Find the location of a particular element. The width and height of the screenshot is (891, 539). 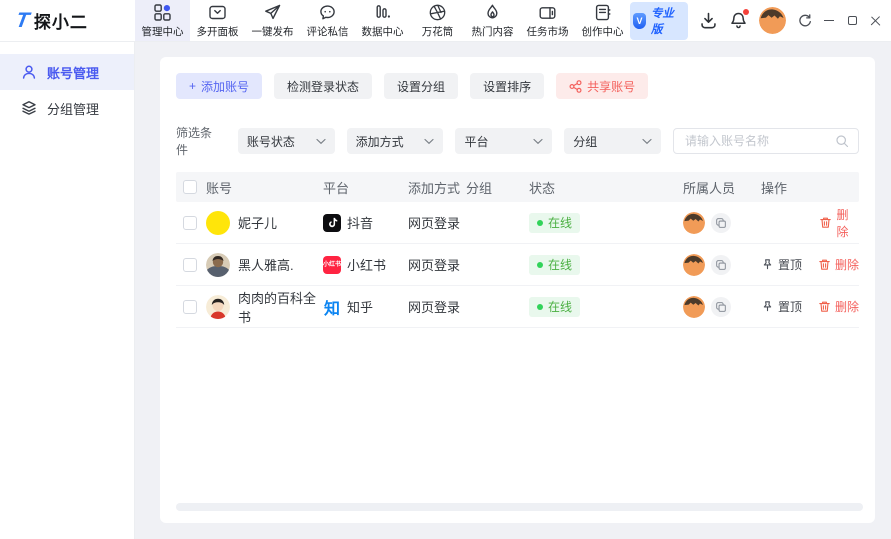

nav-item-task-market: 任务市场 is located at coordinates (547, 20).